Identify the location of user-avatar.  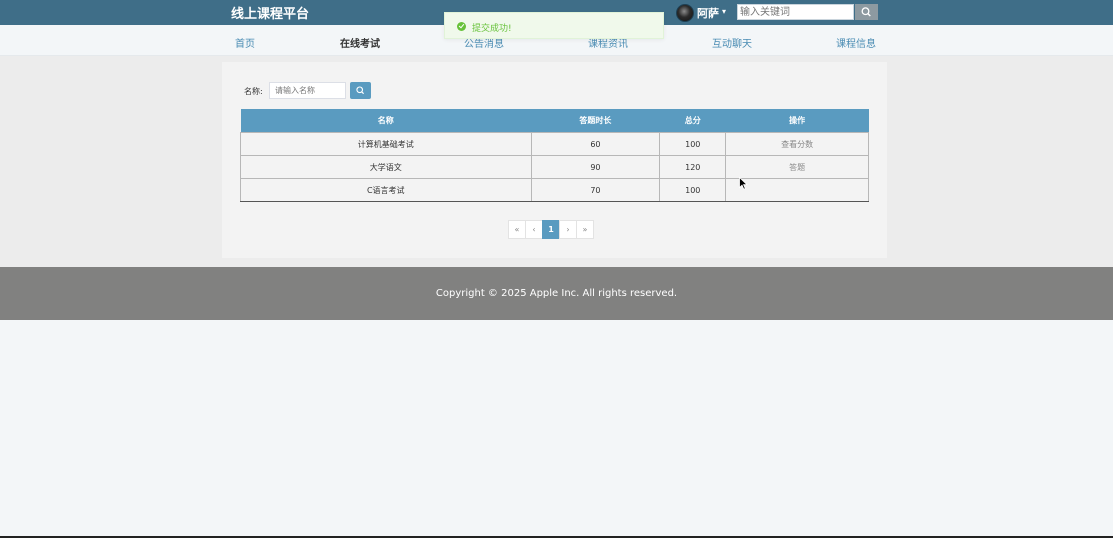
(685, 13).